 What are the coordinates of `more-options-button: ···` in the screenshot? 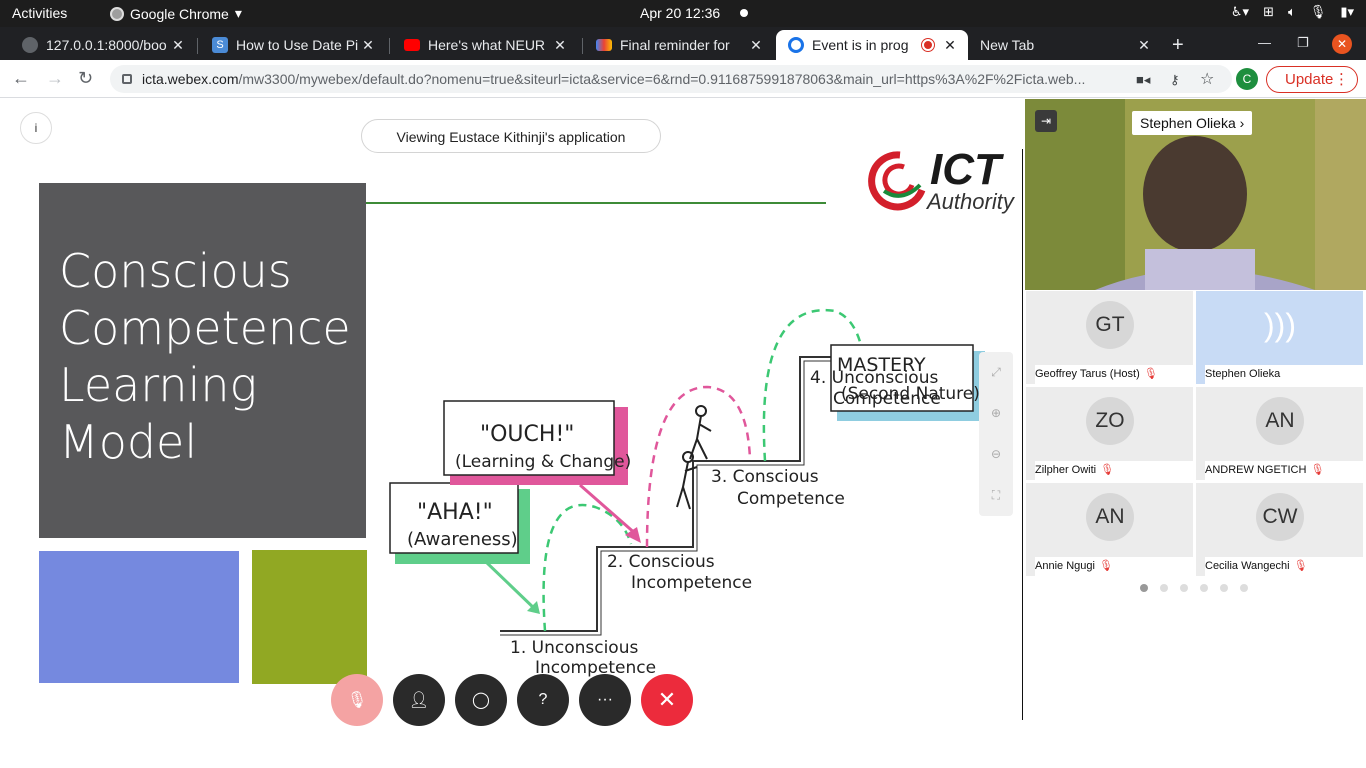 It's located at (605, 700).